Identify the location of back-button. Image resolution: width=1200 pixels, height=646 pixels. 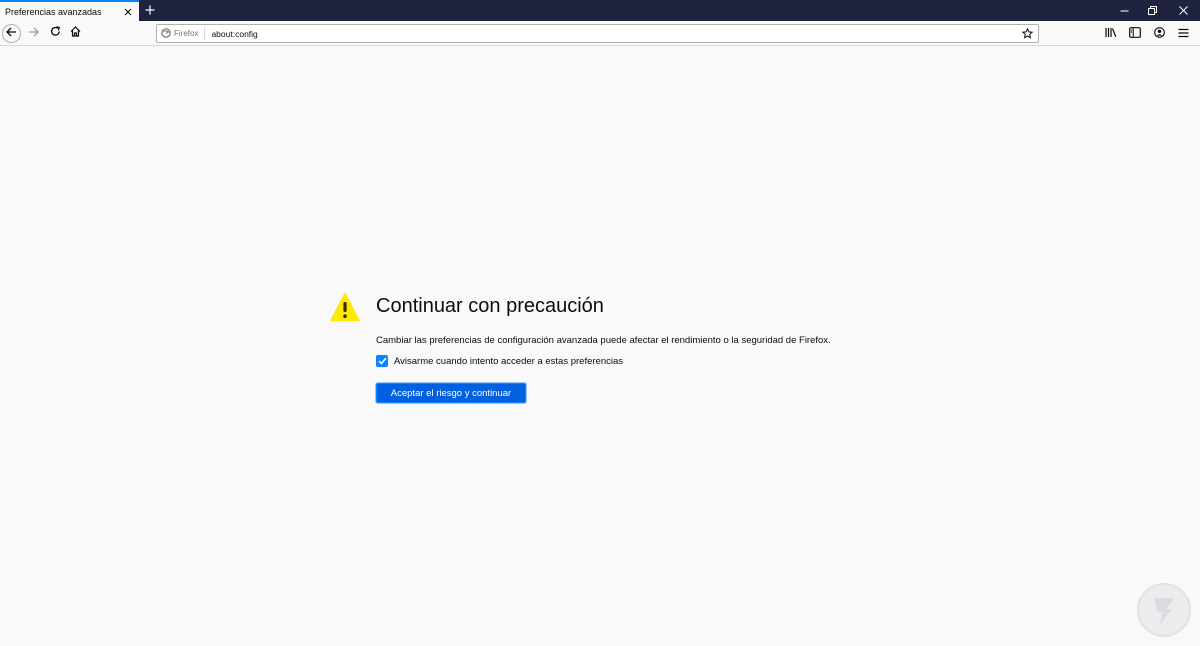
(11, 33).